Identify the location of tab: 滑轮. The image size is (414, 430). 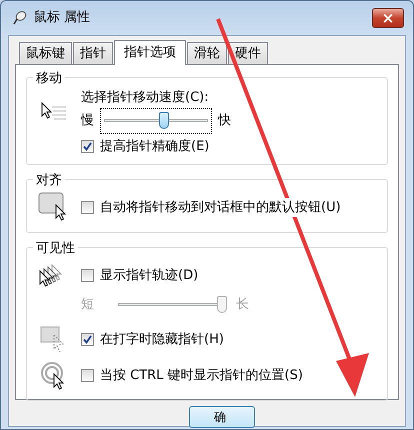
(207, 53).